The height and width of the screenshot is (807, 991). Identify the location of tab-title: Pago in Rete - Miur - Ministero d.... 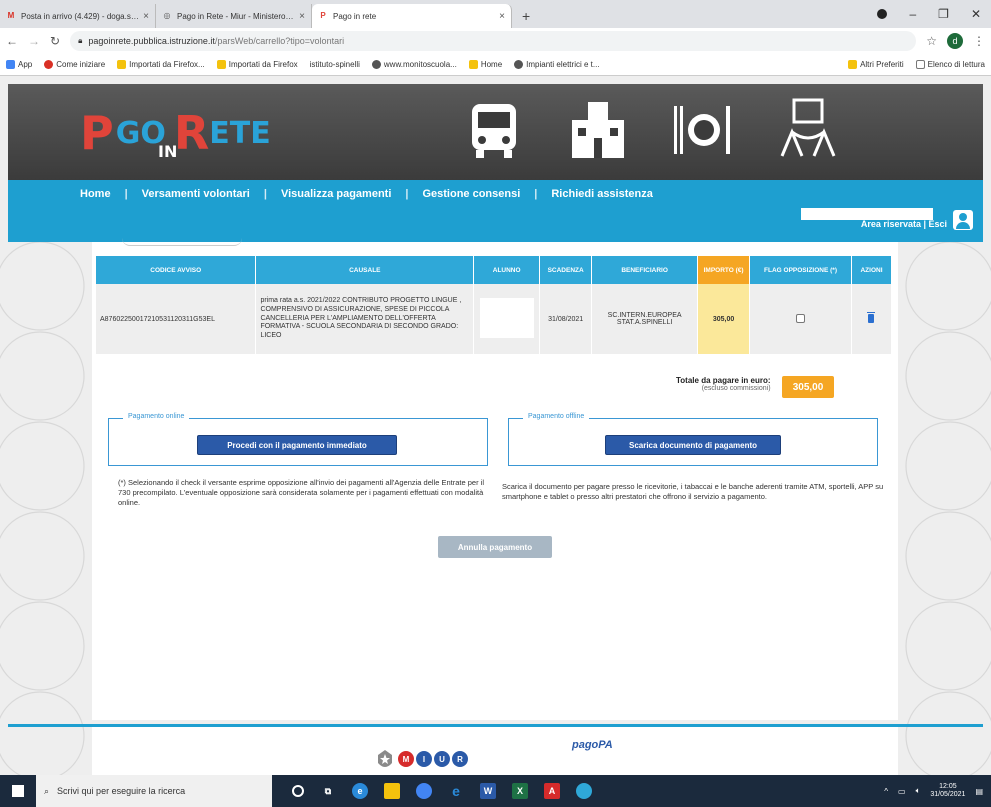
(236, 16).